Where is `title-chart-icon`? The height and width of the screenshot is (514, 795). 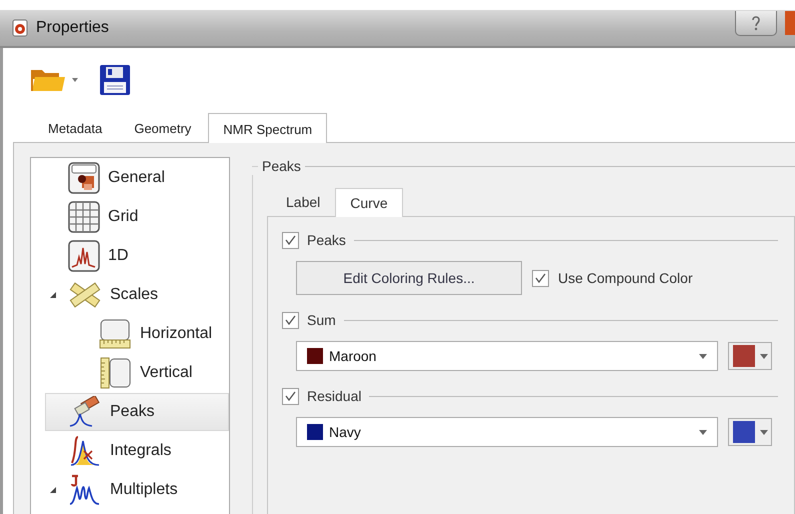 title-chart-icon is located at coordinates (84, 178).